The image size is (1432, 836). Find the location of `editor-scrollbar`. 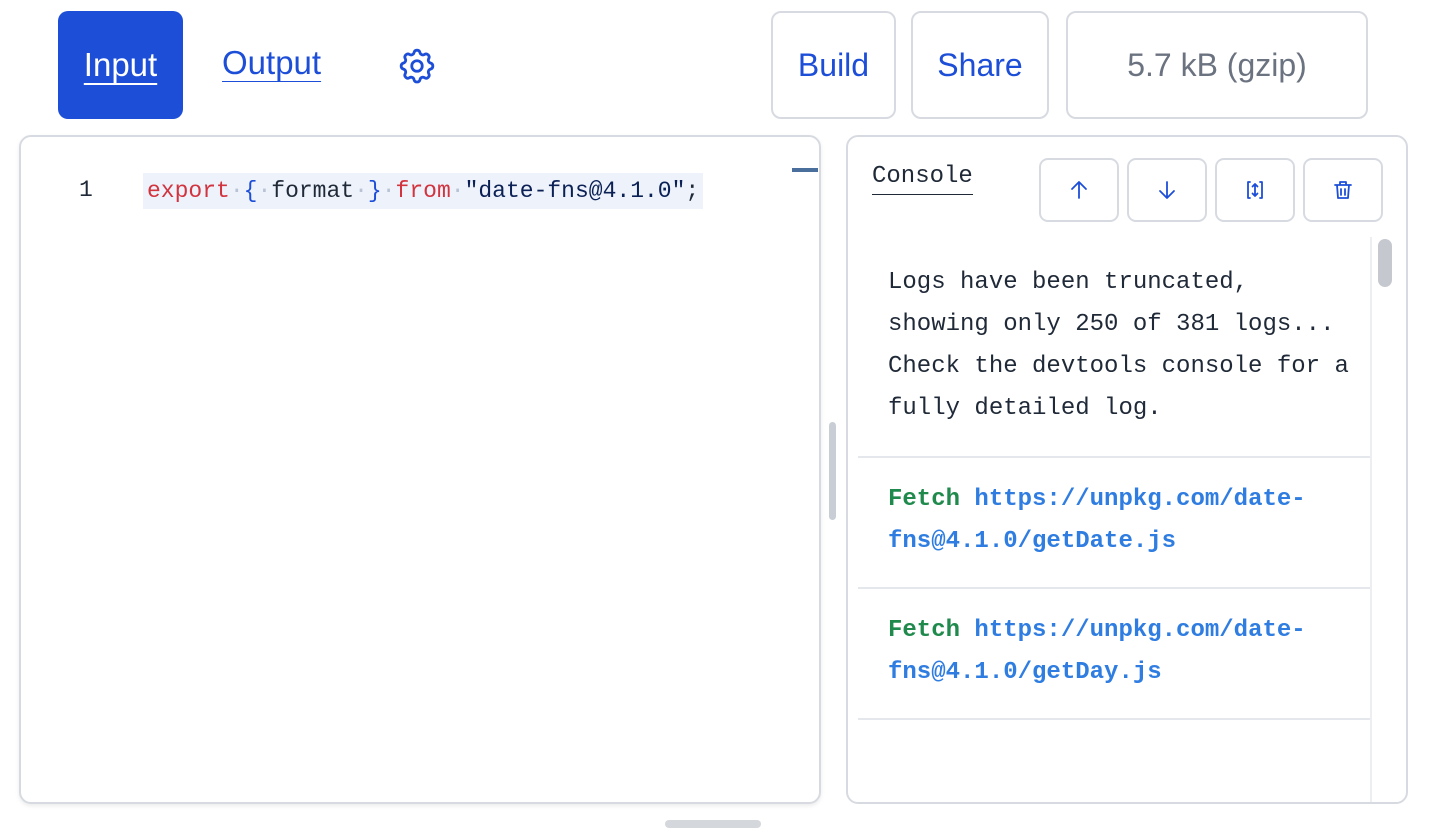

editor-scrollbar is located at coordinates (832, 471).